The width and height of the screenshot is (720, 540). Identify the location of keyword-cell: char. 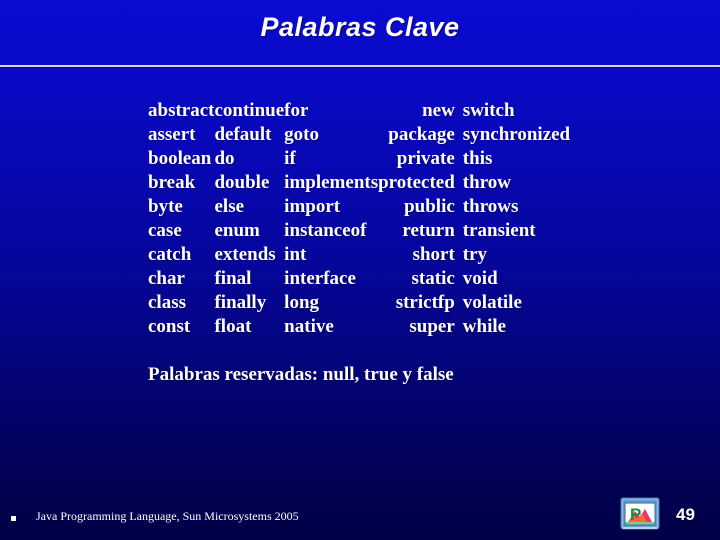
(166, 278).